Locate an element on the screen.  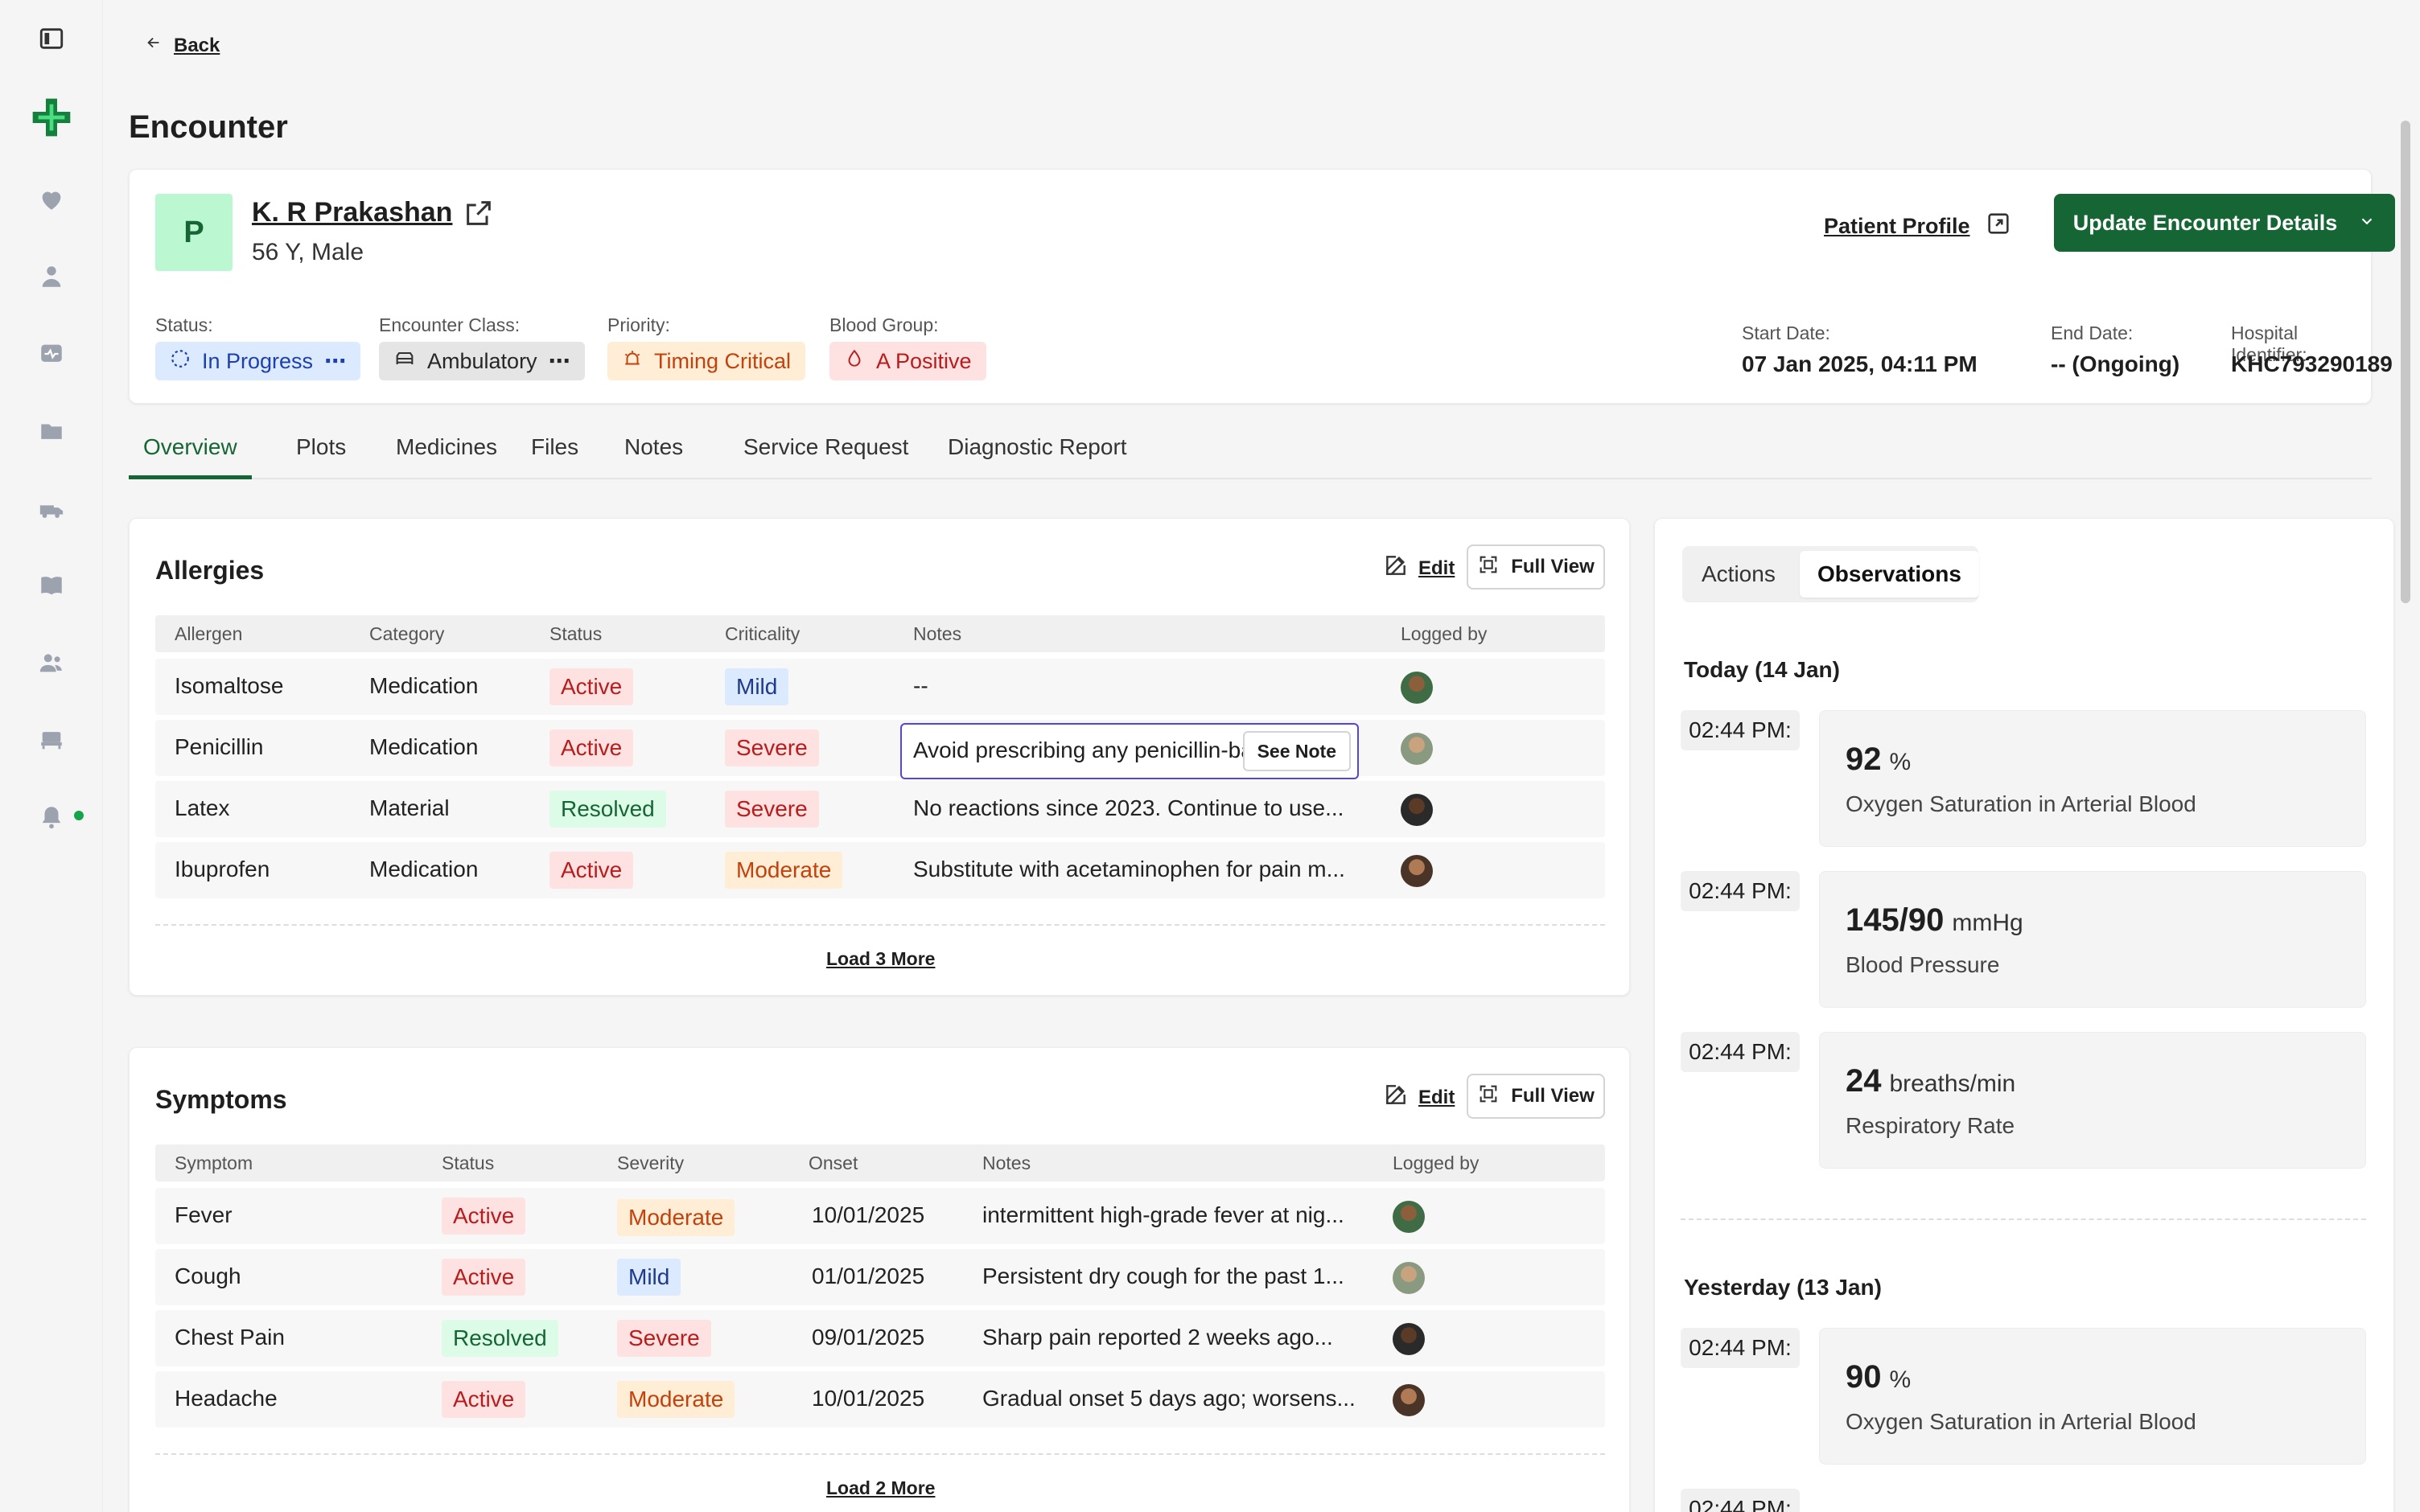
sidebar-toggle-icon is located at coordinates (51, 39).